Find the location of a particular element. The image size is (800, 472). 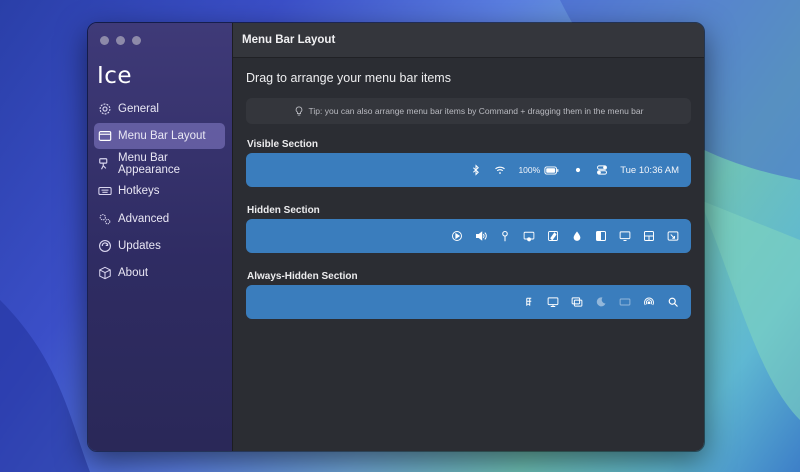

moon-icon is located at coordinates (601, 302).